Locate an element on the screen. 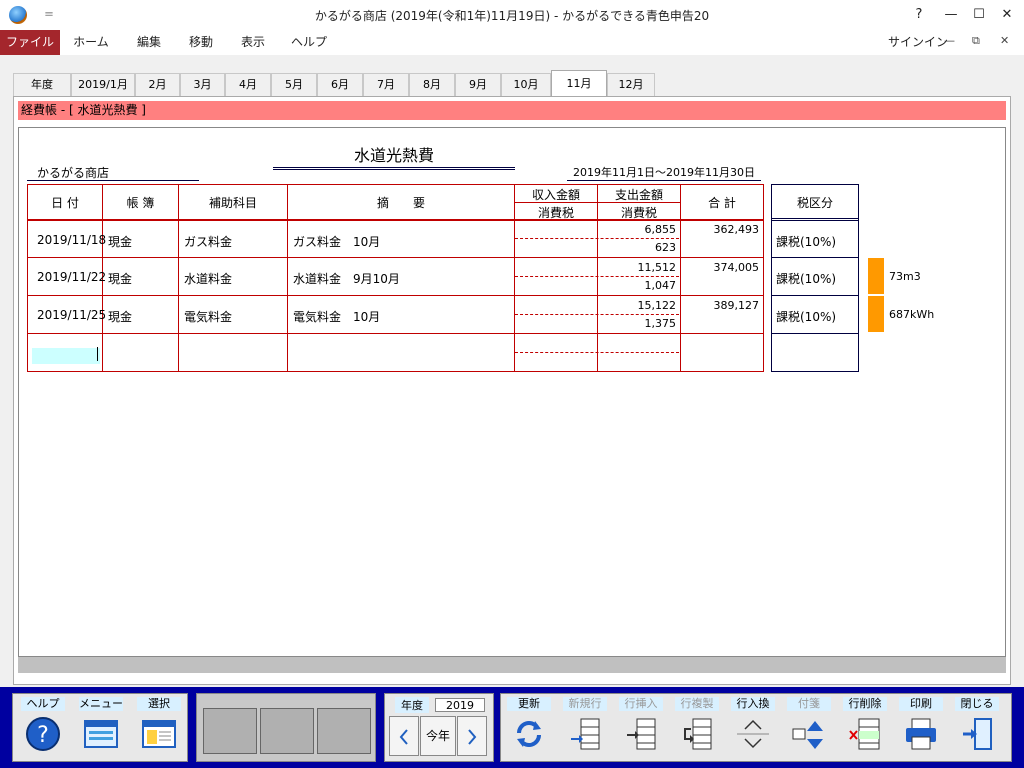 The image size is (1024, 768). select-toolbar-button: 選択 is located at coordinates (159, 728).